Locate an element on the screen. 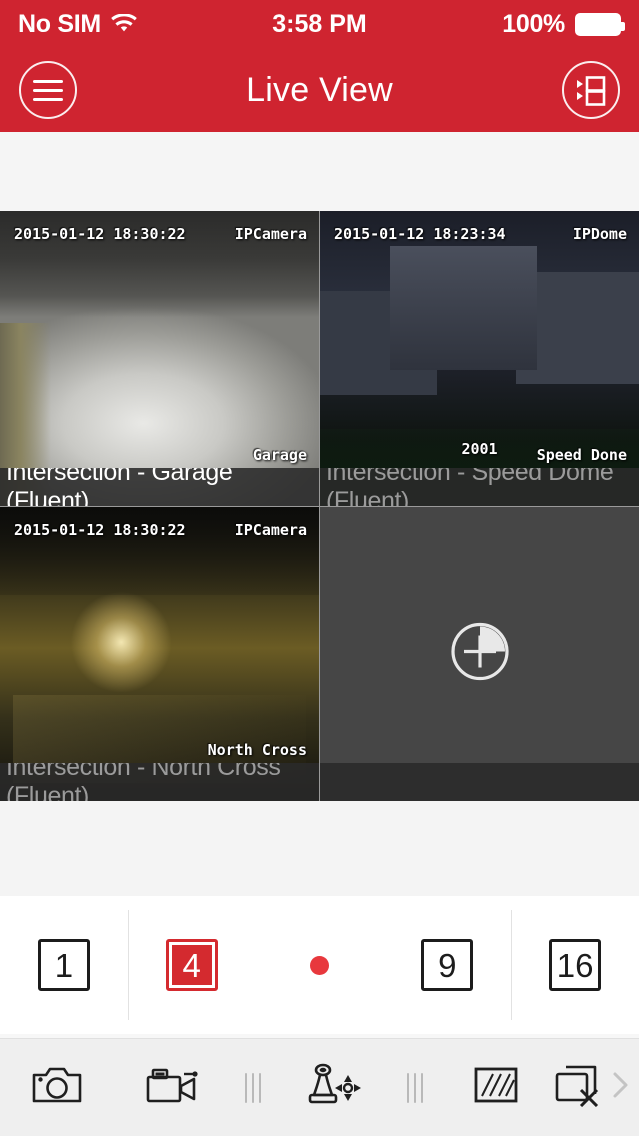 This screenshot has width=639, height=1136. layout-box-16: 16 is located at coordinates (575, 965).